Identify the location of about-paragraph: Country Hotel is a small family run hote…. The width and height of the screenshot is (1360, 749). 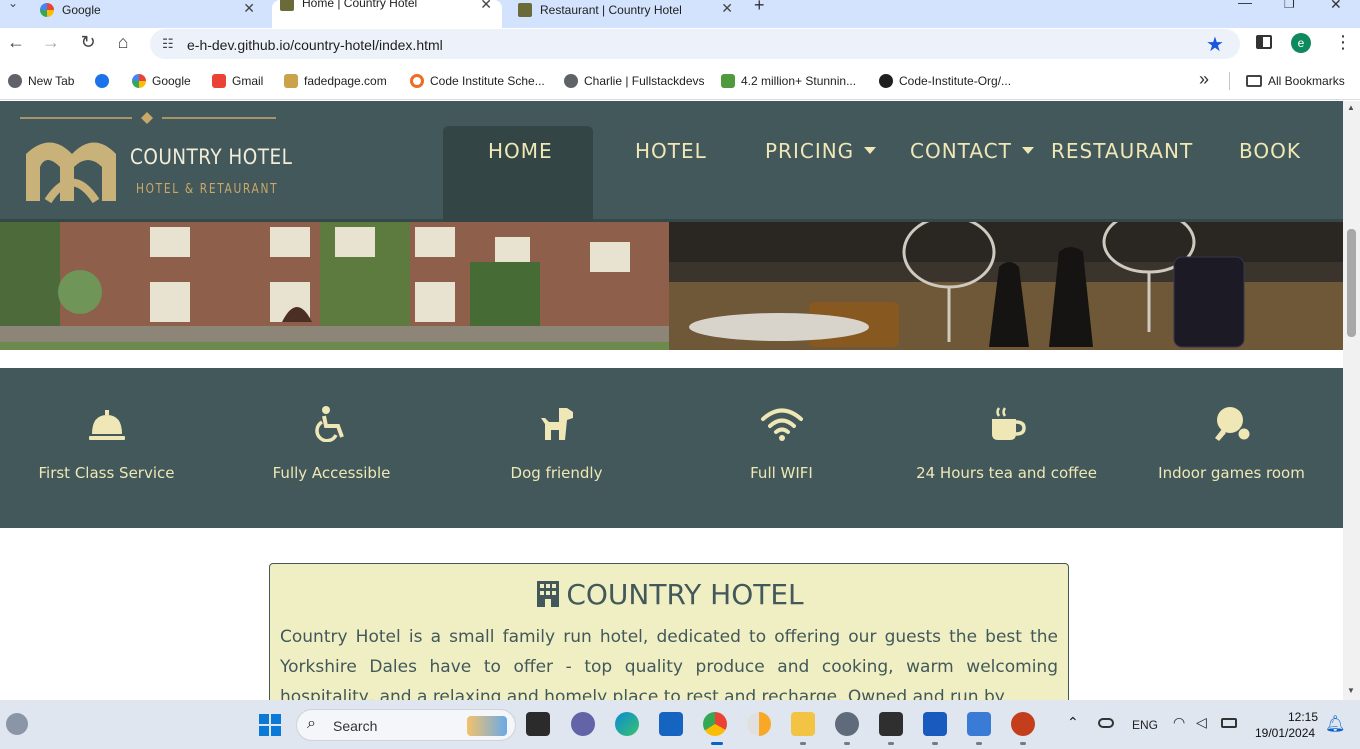
(669, 663).